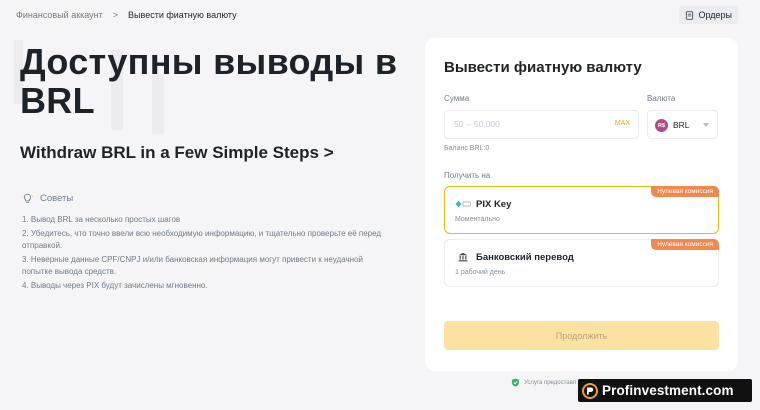 Image resolution: width=760 pixels, height=410 pixels. I want to click on service-note-text: Услуга предоставл, so click(550, 382).